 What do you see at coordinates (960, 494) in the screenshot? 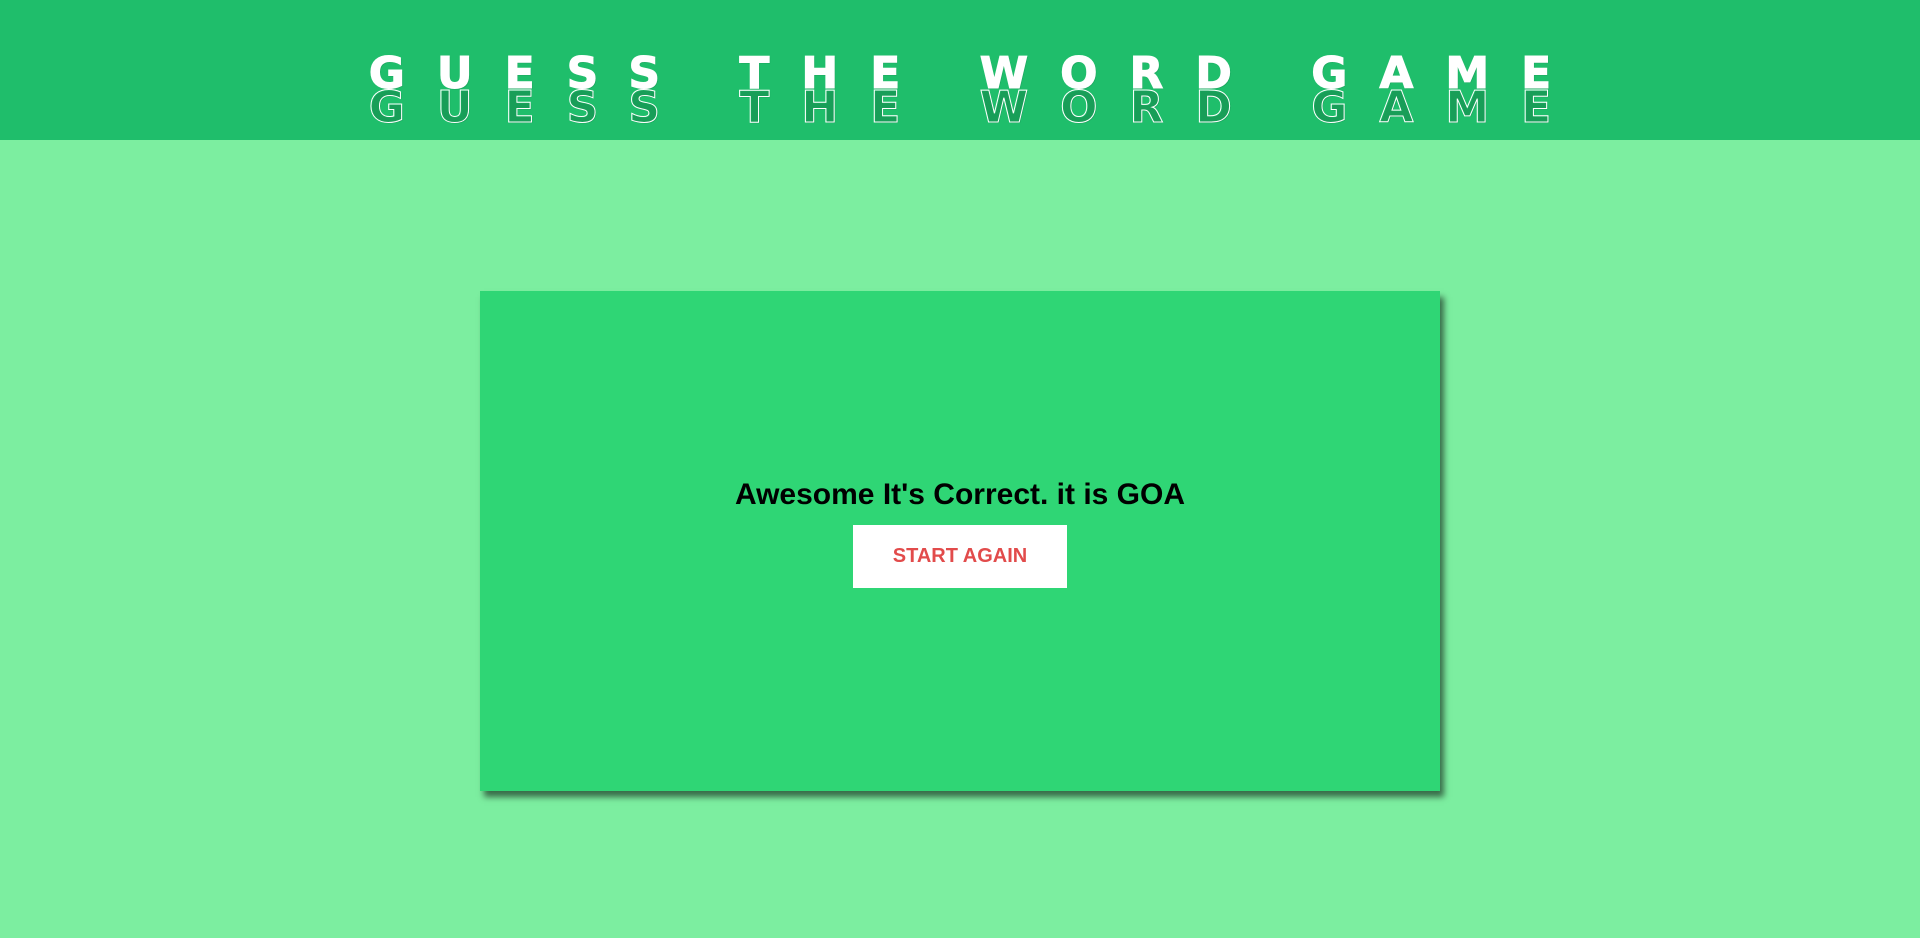
I see `result-message: Awesome It's Correct. it is GOA` at bounding box center [960, 494].